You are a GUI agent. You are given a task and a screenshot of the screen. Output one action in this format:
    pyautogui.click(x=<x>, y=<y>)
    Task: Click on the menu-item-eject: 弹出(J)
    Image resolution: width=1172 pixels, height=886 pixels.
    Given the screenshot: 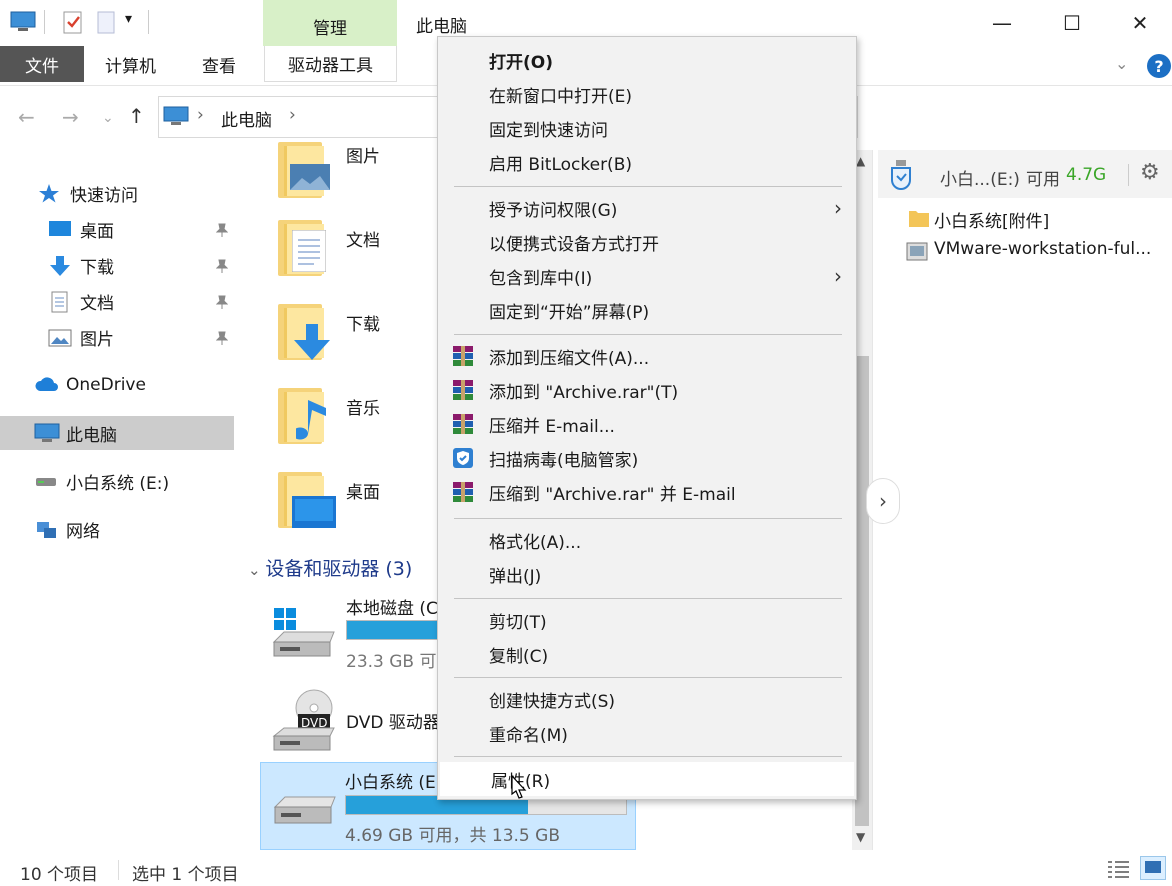 What is the action you would take?
    pyautogui.click(x=647, y=574)
    